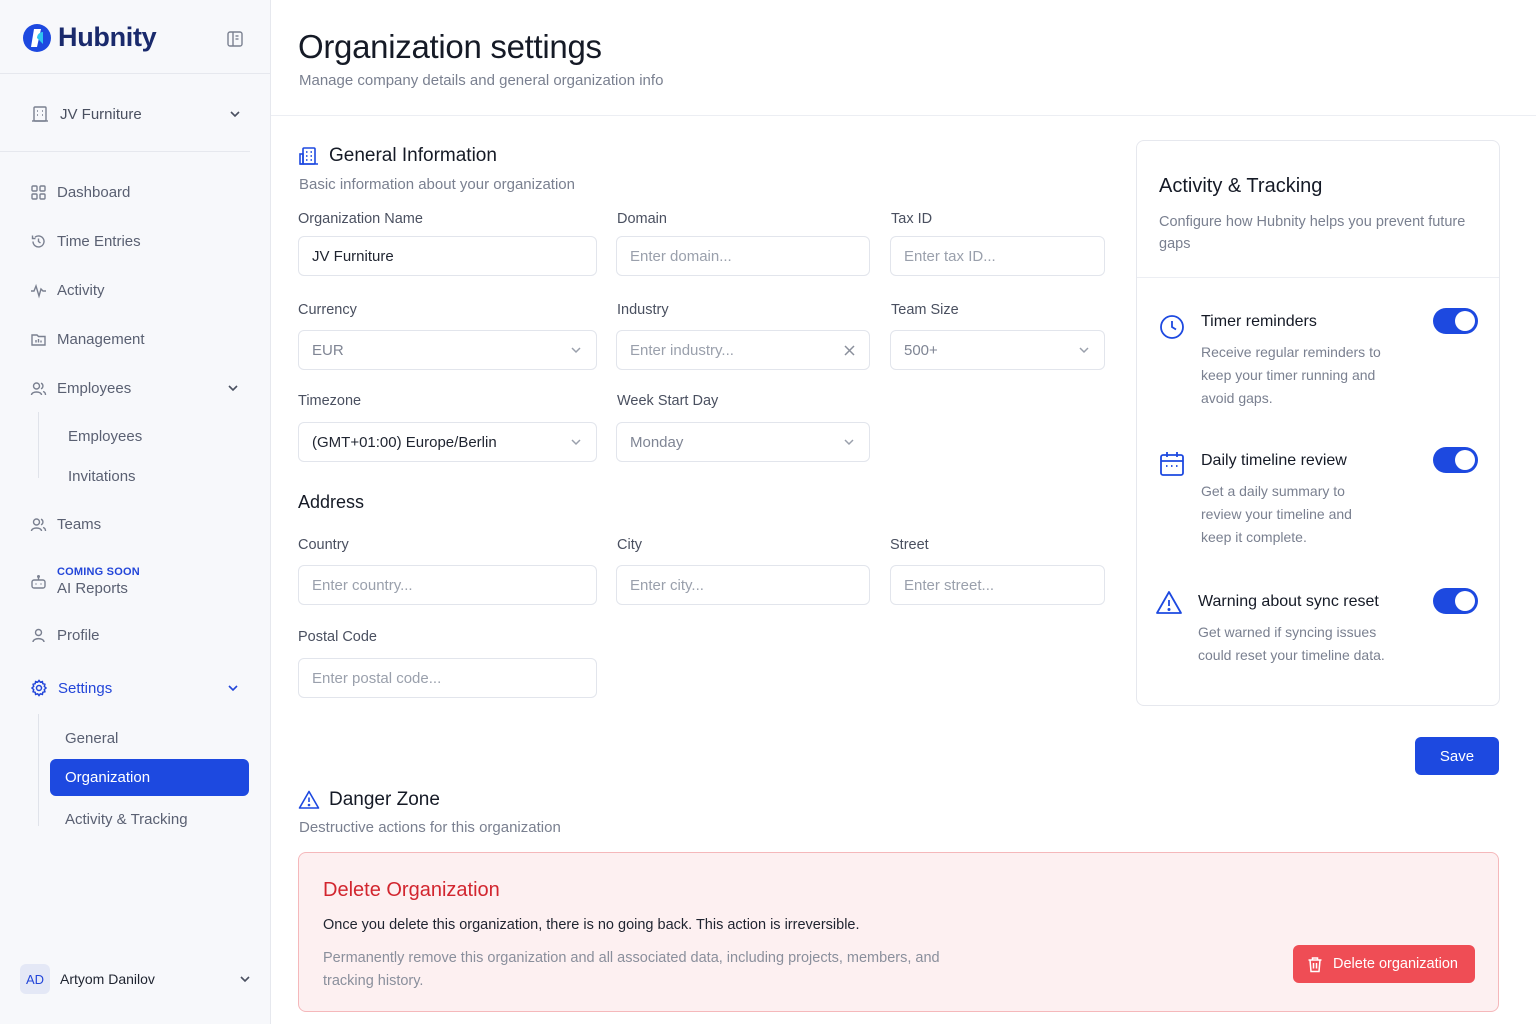  I want to click on danger-zone-heading: Danger Zone, so click(369, 800).